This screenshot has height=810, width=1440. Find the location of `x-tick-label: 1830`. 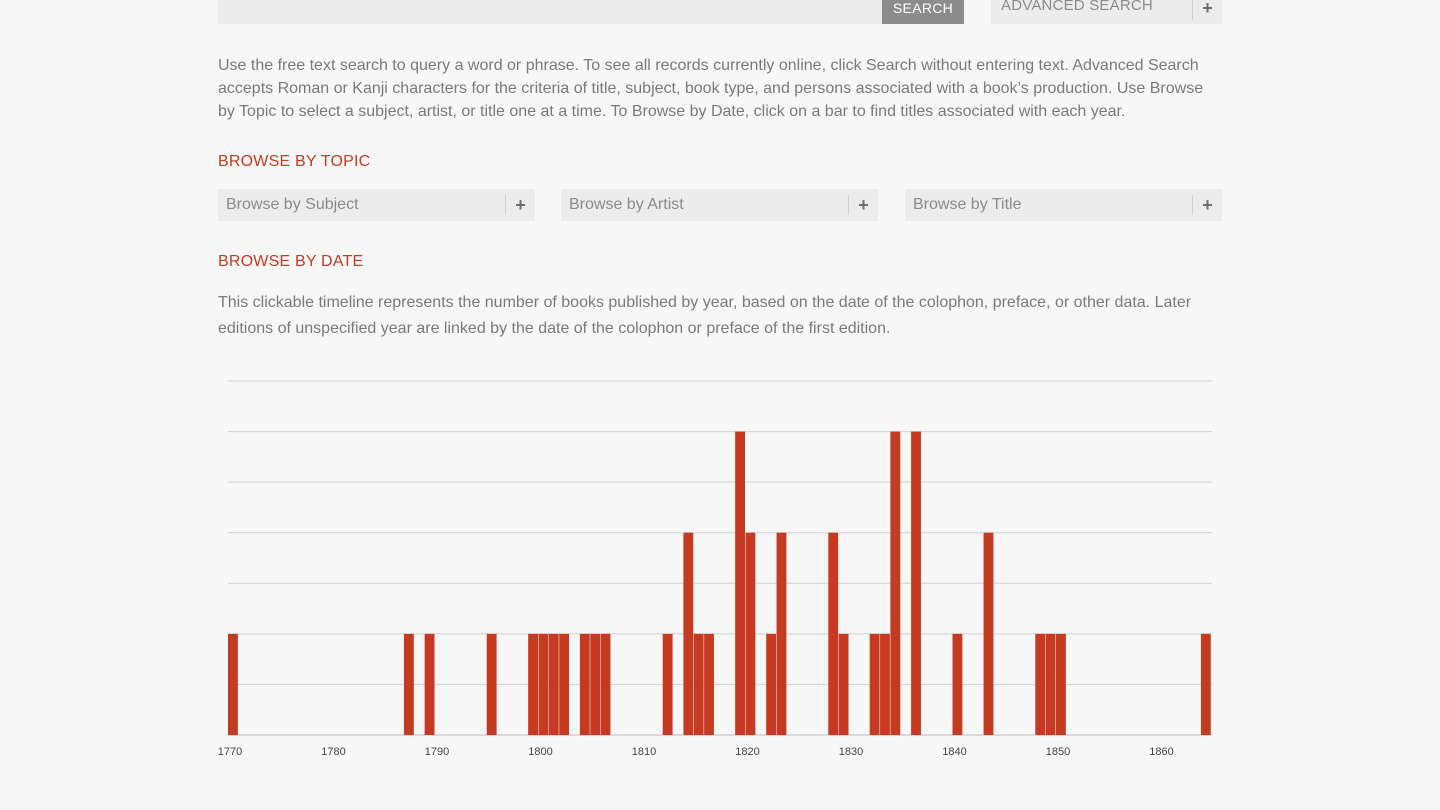

x-tick-label: 1830 is located at coordinates (851, 752).